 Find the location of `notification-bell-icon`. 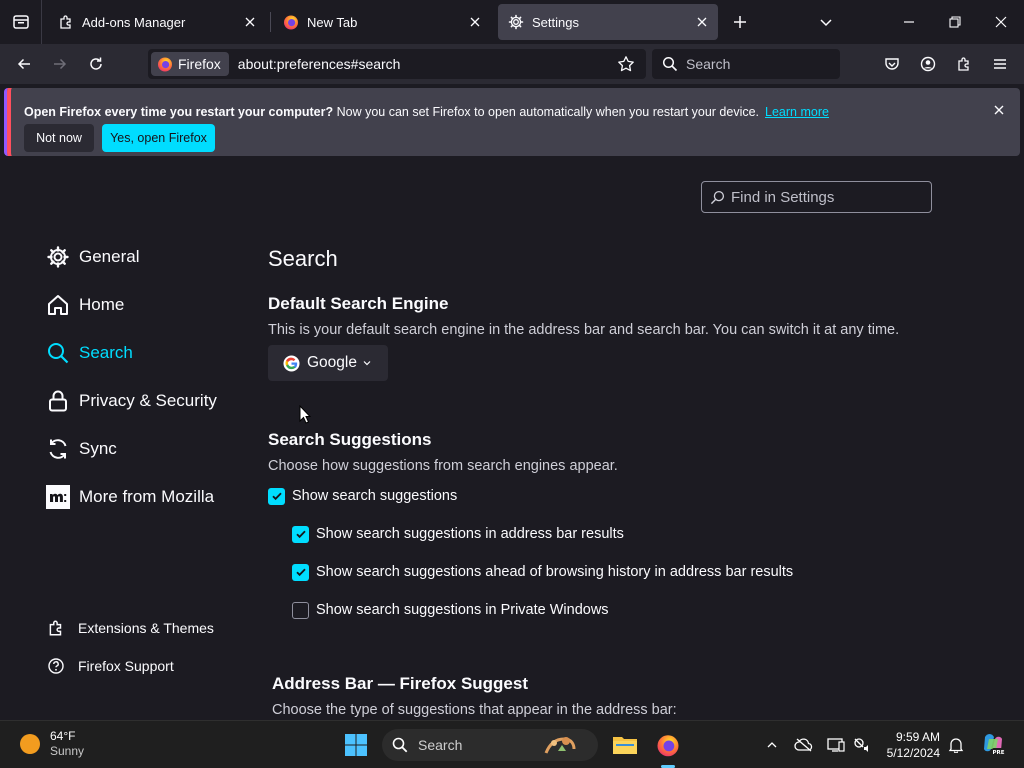

notification-bell-icon is located at coordinates (956, 745).